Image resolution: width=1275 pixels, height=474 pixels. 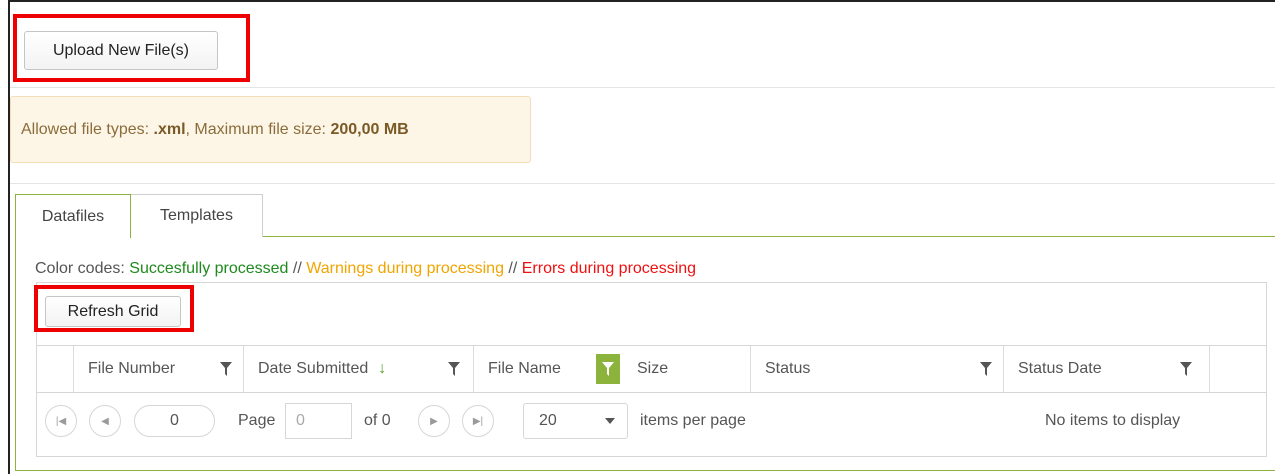 I want to click on page-label: Page, so click(x=257, y=420).